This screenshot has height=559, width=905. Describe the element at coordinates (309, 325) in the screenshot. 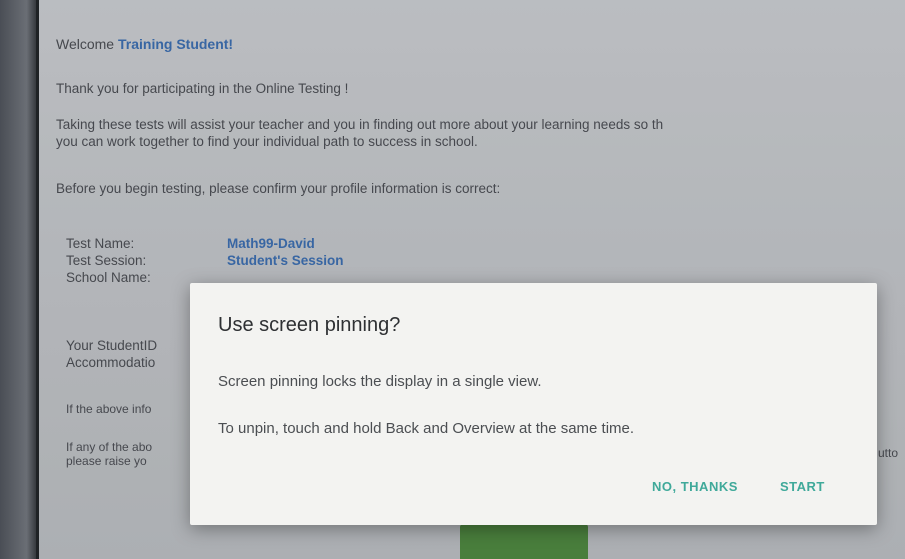

I see `dialog-title: Use screen pinning?` at that location.